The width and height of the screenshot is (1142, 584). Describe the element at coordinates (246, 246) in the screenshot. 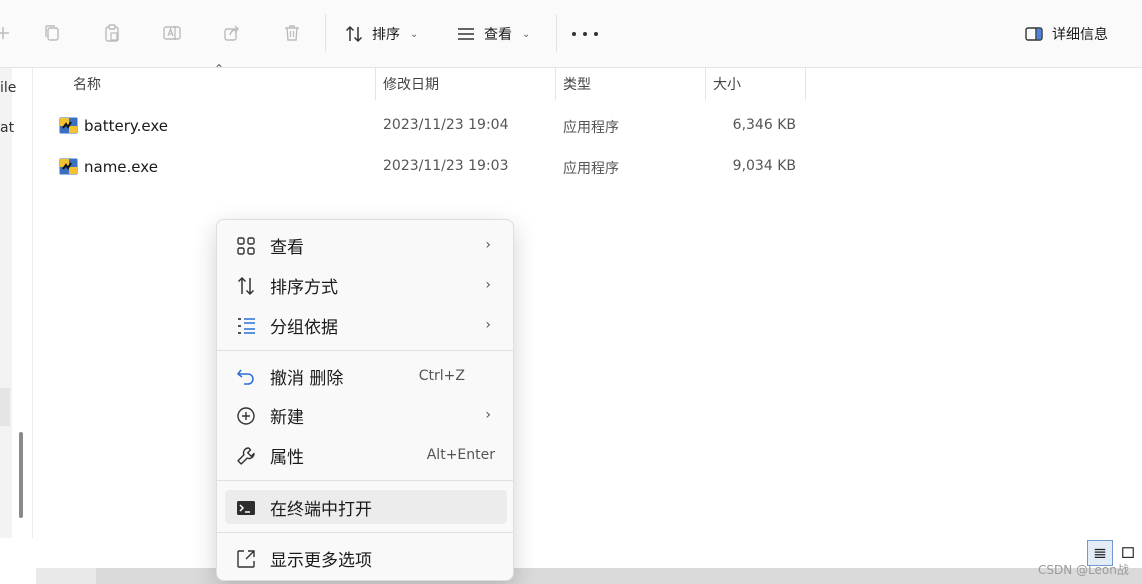

I see `grid-icon` at that location.